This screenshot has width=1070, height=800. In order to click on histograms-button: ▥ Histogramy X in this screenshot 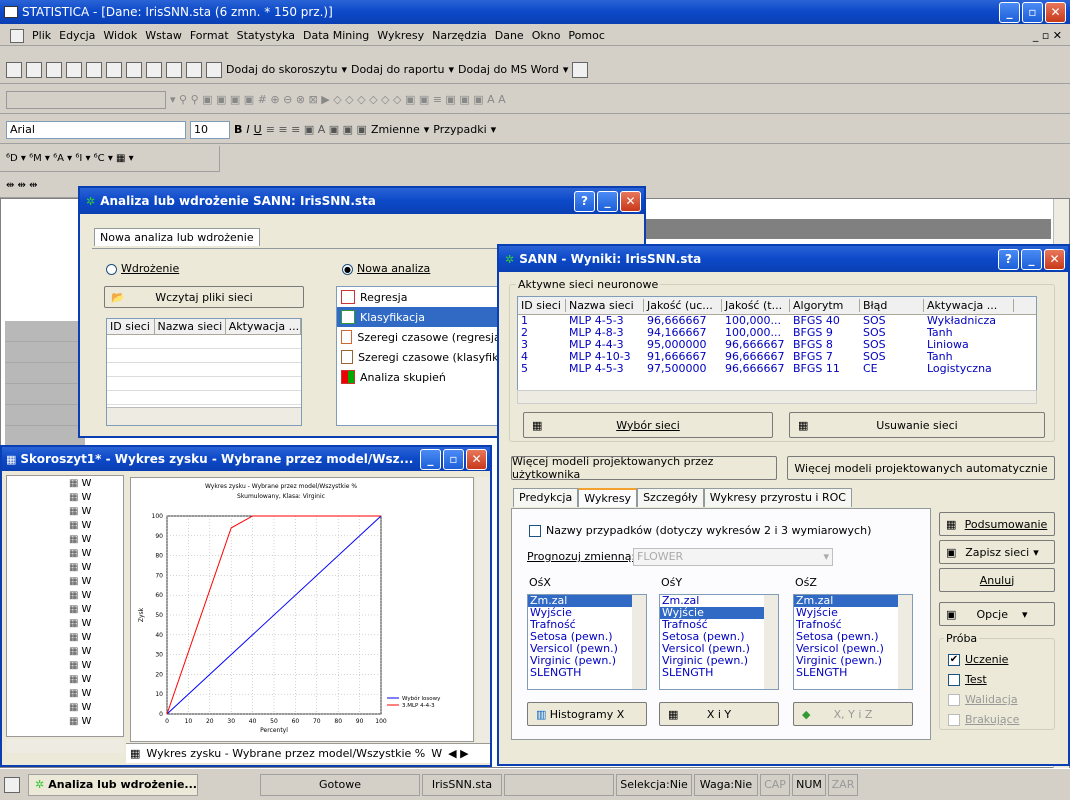, I will do `click(587, 714)`.